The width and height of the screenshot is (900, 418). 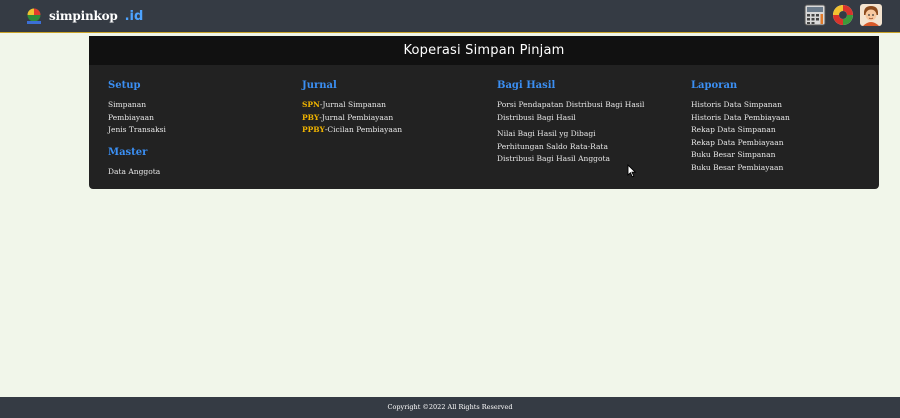 What do you see at coordinates (740, 105) in the screenshot?
I see `menu-item-historis-simpanan: Historis Data Simpanan` at bounding box center [740, 105].